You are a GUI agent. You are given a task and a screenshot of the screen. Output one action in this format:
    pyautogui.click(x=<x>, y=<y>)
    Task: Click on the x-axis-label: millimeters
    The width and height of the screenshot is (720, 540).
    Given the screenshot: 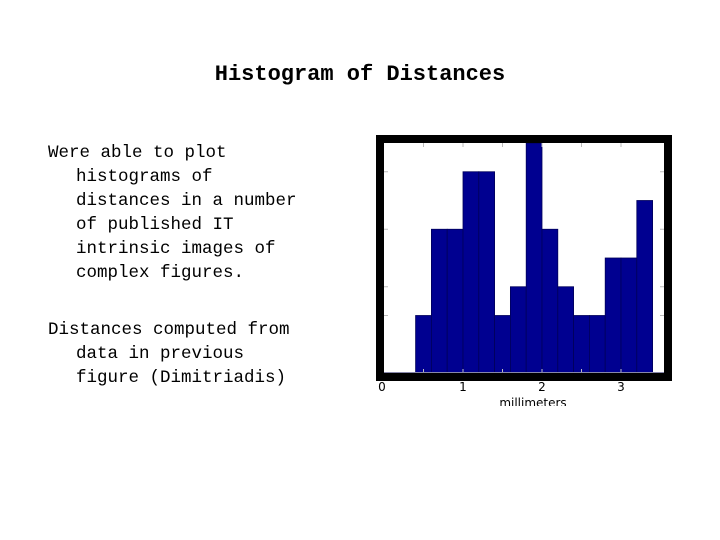 What is the action you would take?
    pyautogui.click(x=532, y=401)
    